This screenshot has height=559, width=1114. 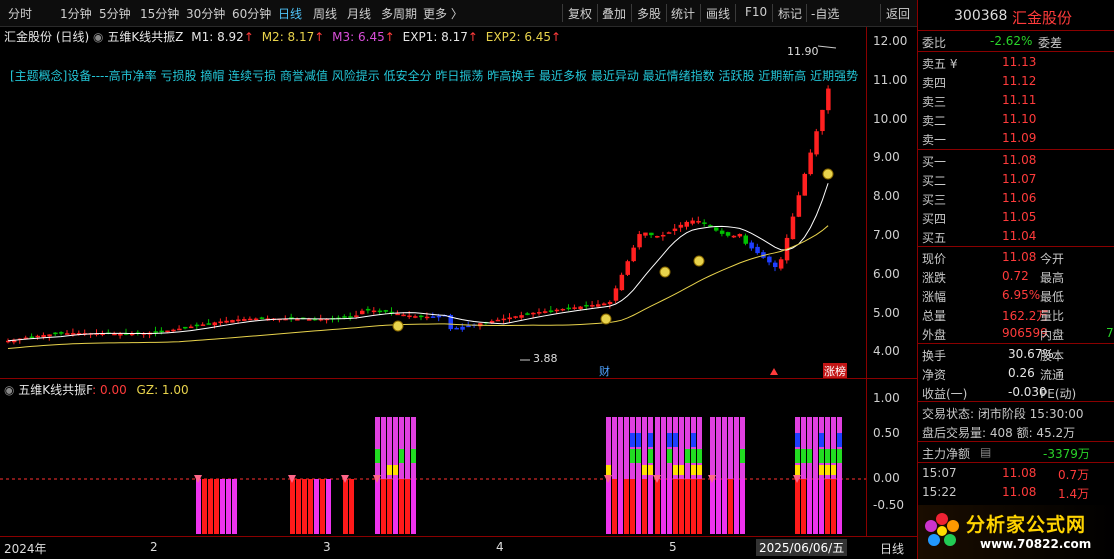 What do you see at coordinates (835, 371) in the screenshot?
I see `limit-up-list-tag: 涨榜` at bounding box center [835, 371].